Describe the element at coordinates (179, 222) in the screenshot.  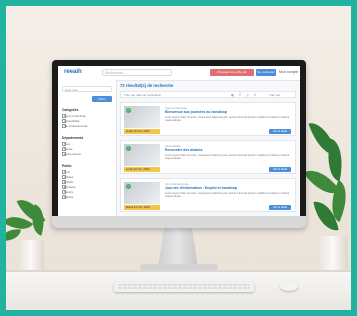
I see `monitor-chin` at that location.